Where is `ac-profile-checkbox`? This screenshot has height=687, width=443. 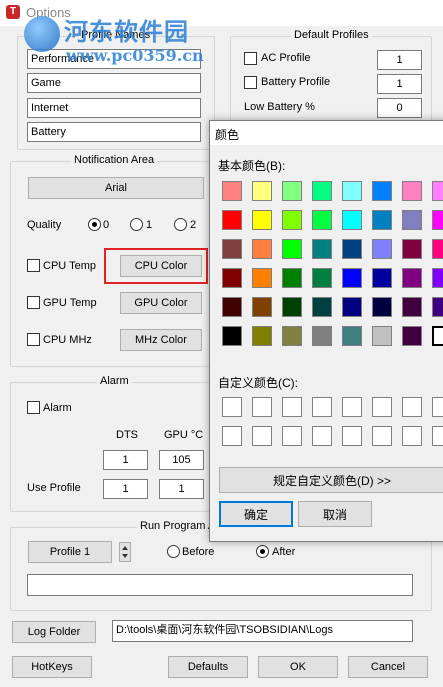
ac-profile-checkbox is located at coordinates (250, 58).